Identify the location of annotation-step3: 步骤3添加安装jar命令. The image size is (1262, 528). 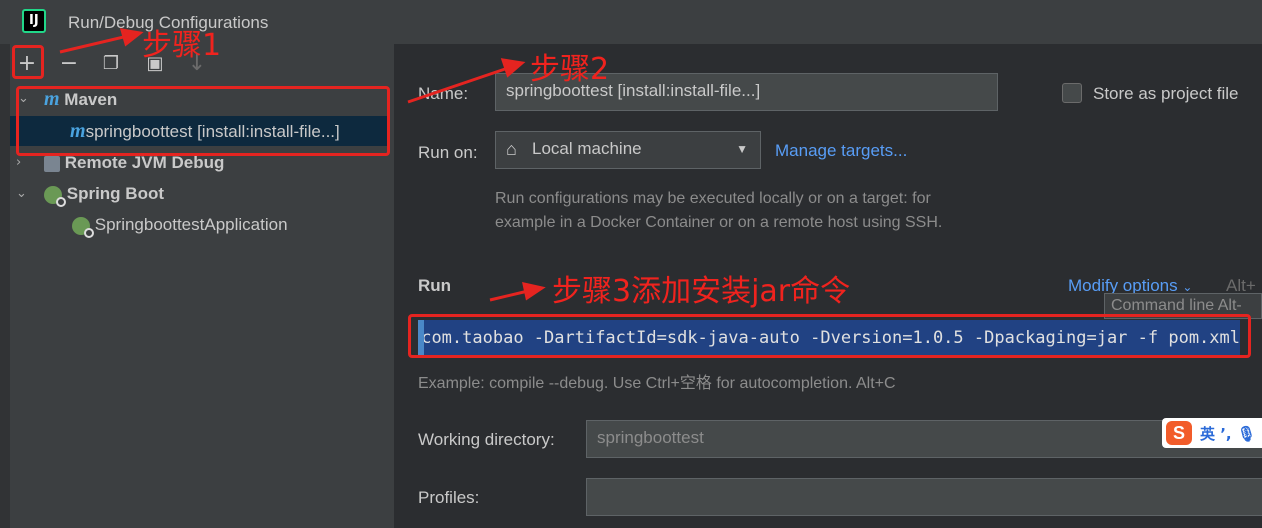
(701, 291).